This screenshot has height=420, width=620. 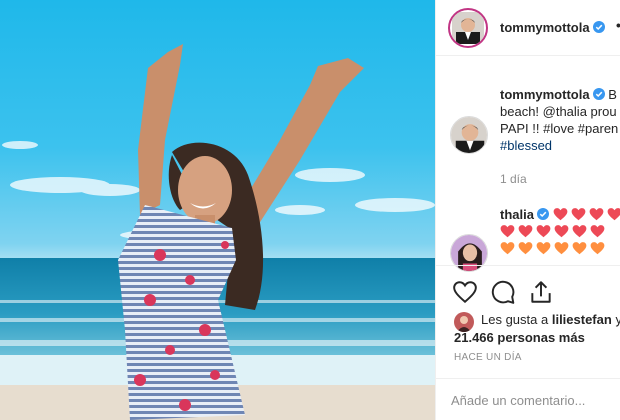 I want to click on reply-comment: thalia, so click(x=528, y=236).